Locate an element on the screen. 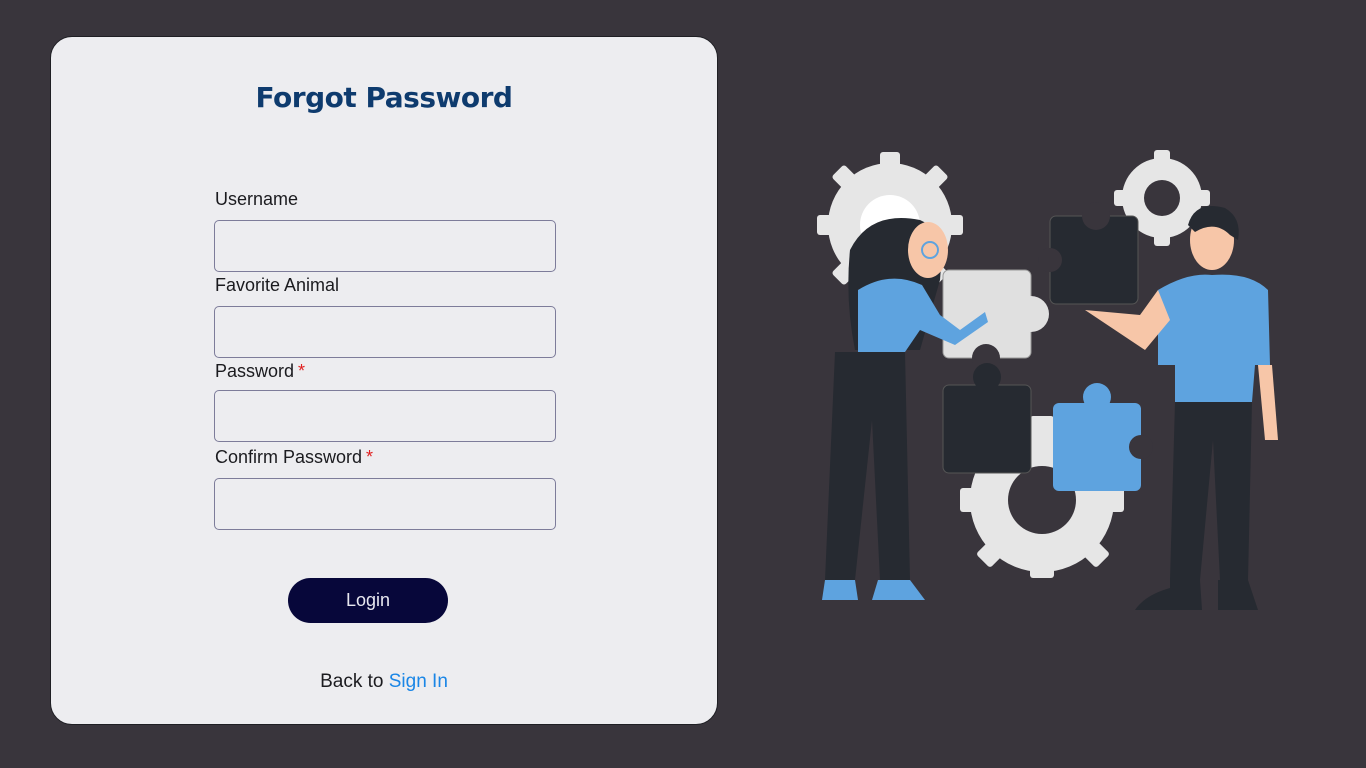  confirm-password-label: Confirm Password * is located at coordinates (294, 457).